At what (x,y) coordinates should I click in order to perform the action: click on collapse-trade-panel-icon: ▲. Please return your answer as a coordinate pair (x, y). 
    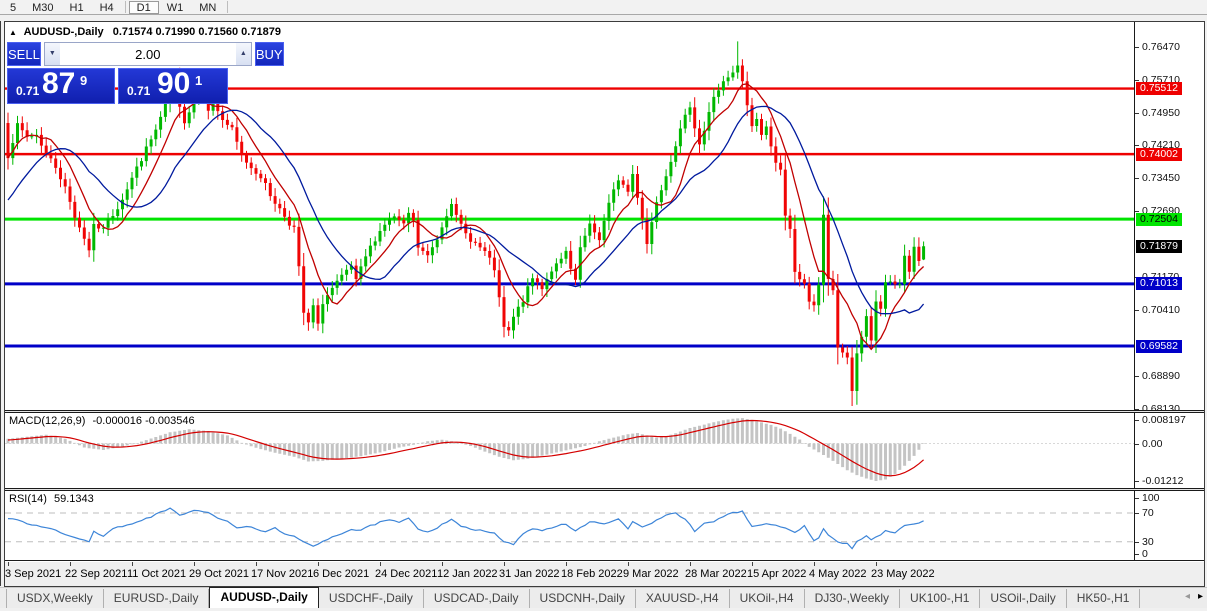
    Looking at the image, I should click on (13, 32).